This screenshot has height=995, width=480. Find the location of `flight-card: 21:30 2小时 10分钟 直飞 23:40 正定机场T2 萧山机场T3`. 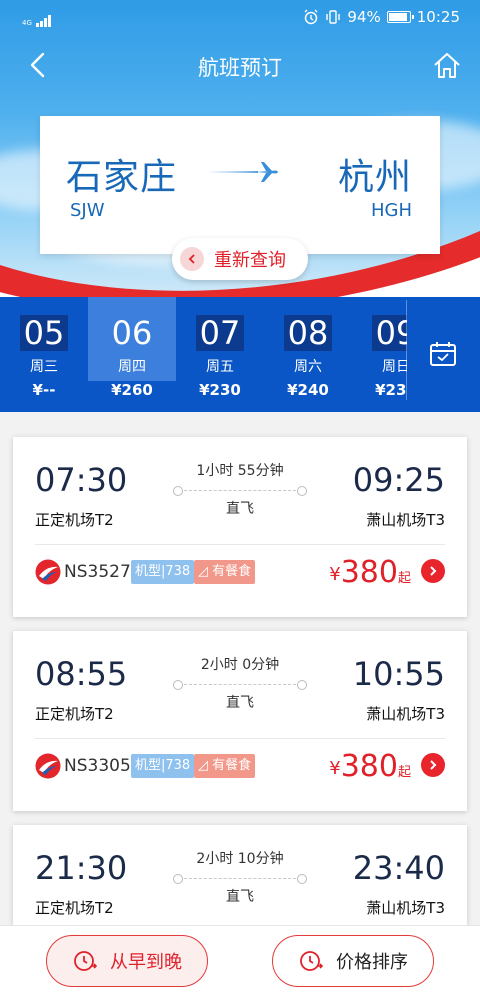

flight-card: 21:30 2小时 10分钟 直飞 23:40 正定机场T2 萧山机场T3 is located at coordinates (240, 875).